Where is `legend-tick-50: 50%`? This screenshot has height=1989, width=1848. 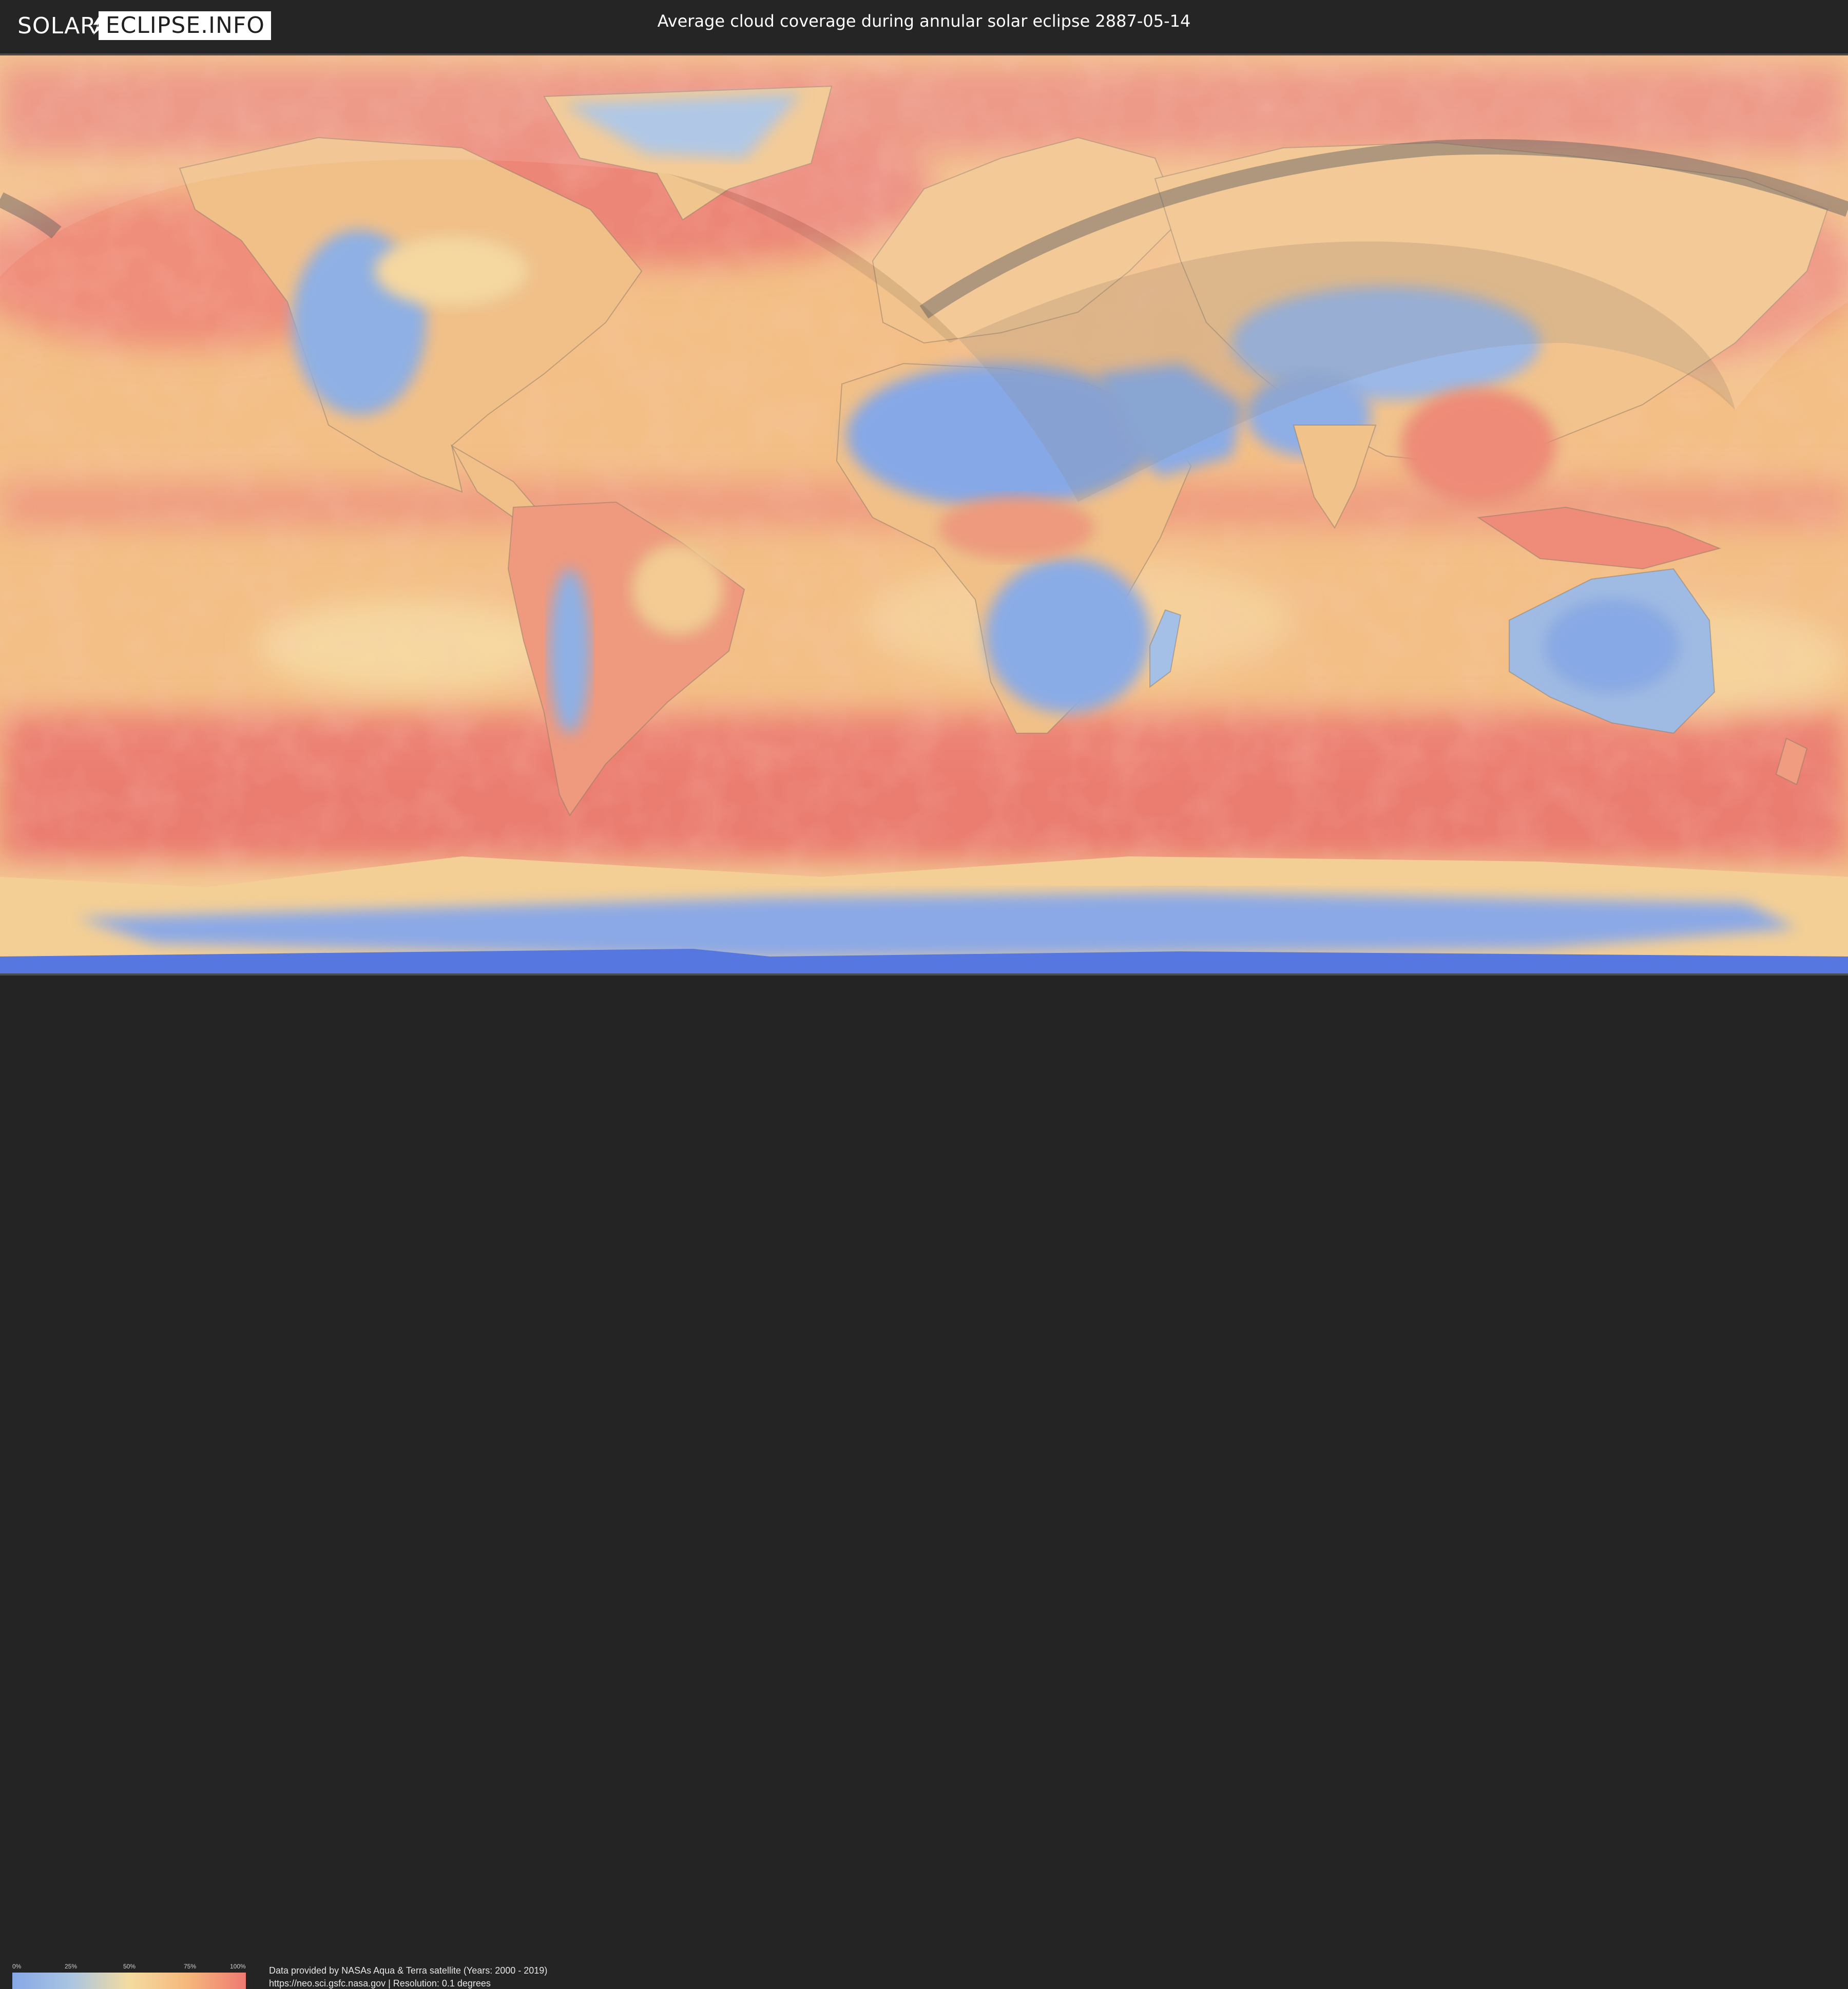 legend-tick-50: 50% is located at coordinates (129, 1966).